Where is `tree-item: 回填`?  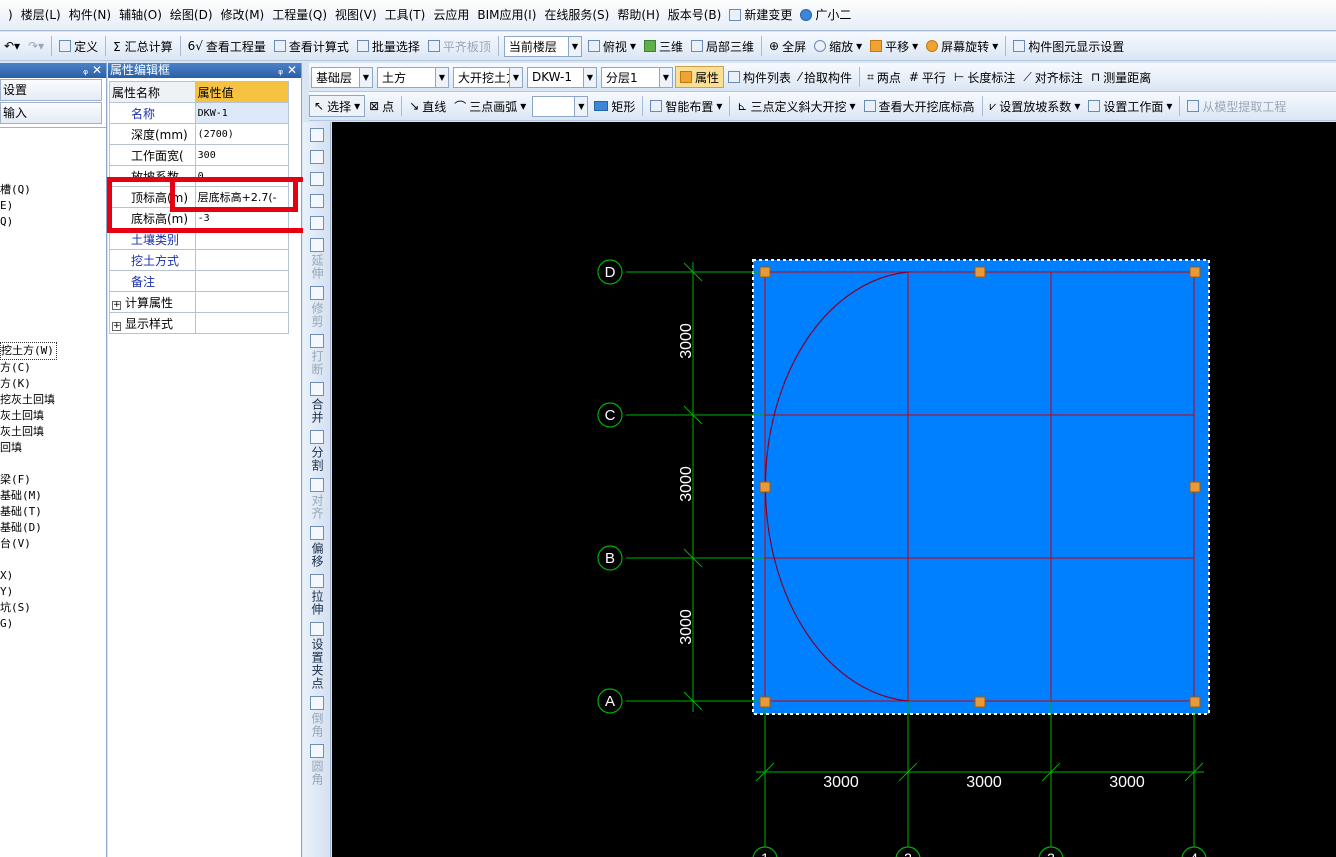
tree-item: 回填 is located at coordinates (53, 448).